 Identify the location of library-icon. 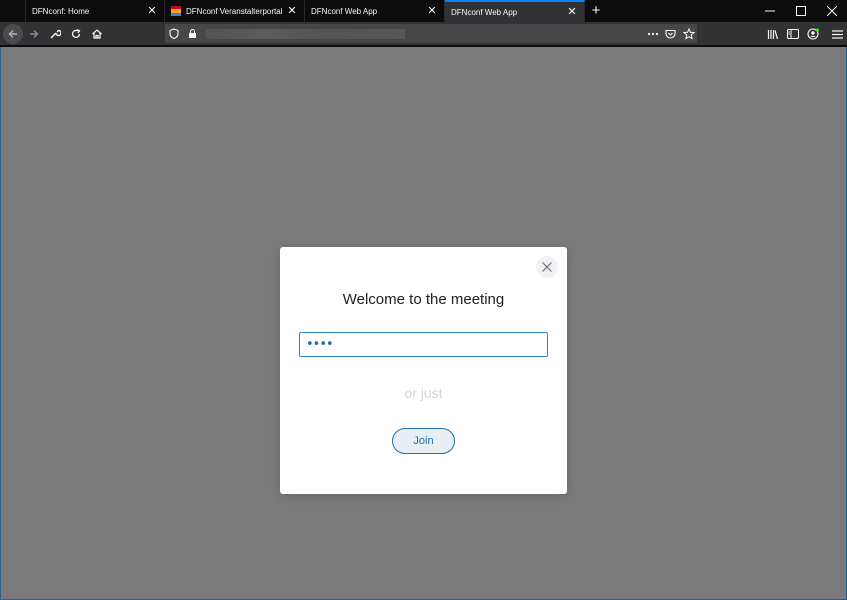
(773, 34).